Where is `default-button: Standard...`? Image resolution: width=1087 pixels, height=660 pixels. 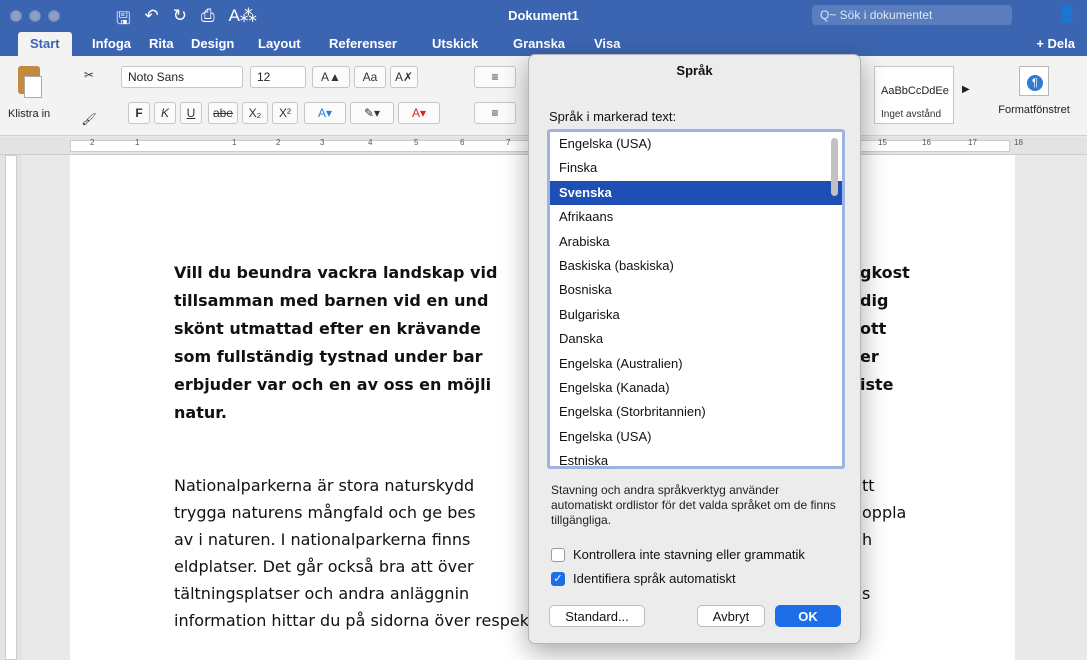 default-button: Standard... is located at coordinates (597, 616).